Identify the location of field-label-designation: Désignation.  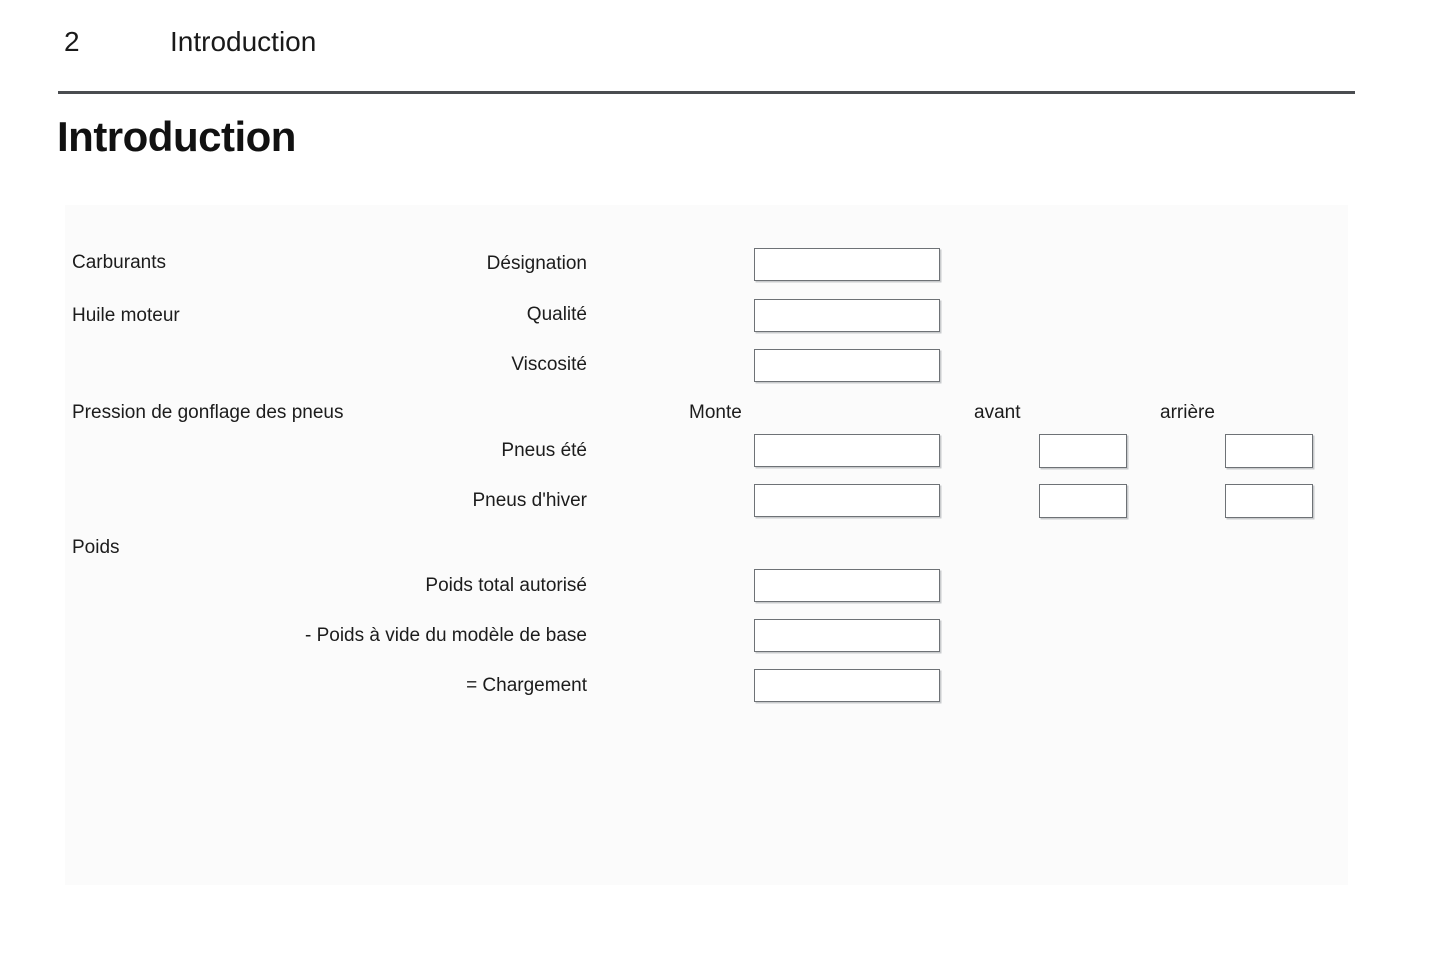
(536, 263).